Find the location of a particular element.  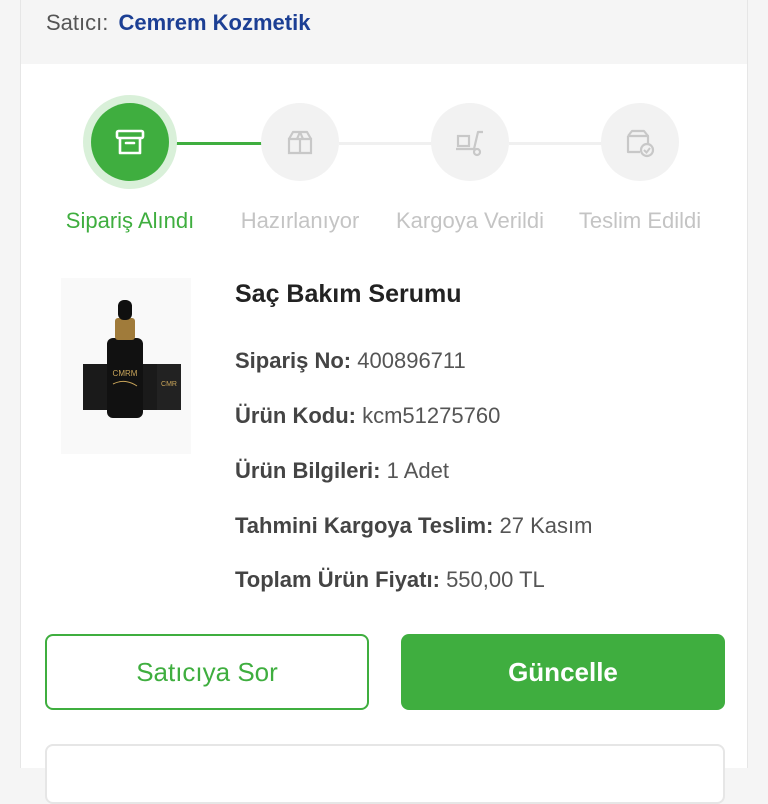

step-label-shipped: Kargoya Verildi is located at coordinates (470, 220).